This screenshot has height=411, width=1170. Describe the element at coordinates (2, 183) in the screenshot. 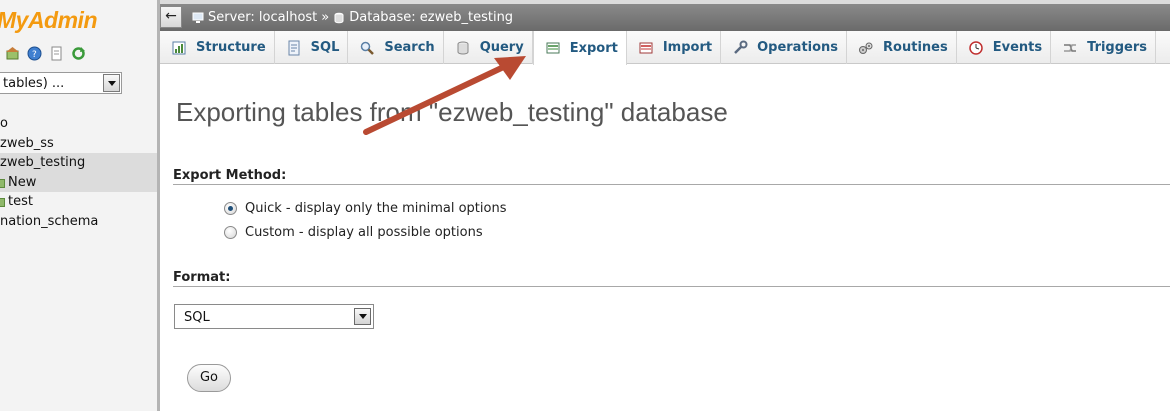

I see `new-table-icon` at that location.